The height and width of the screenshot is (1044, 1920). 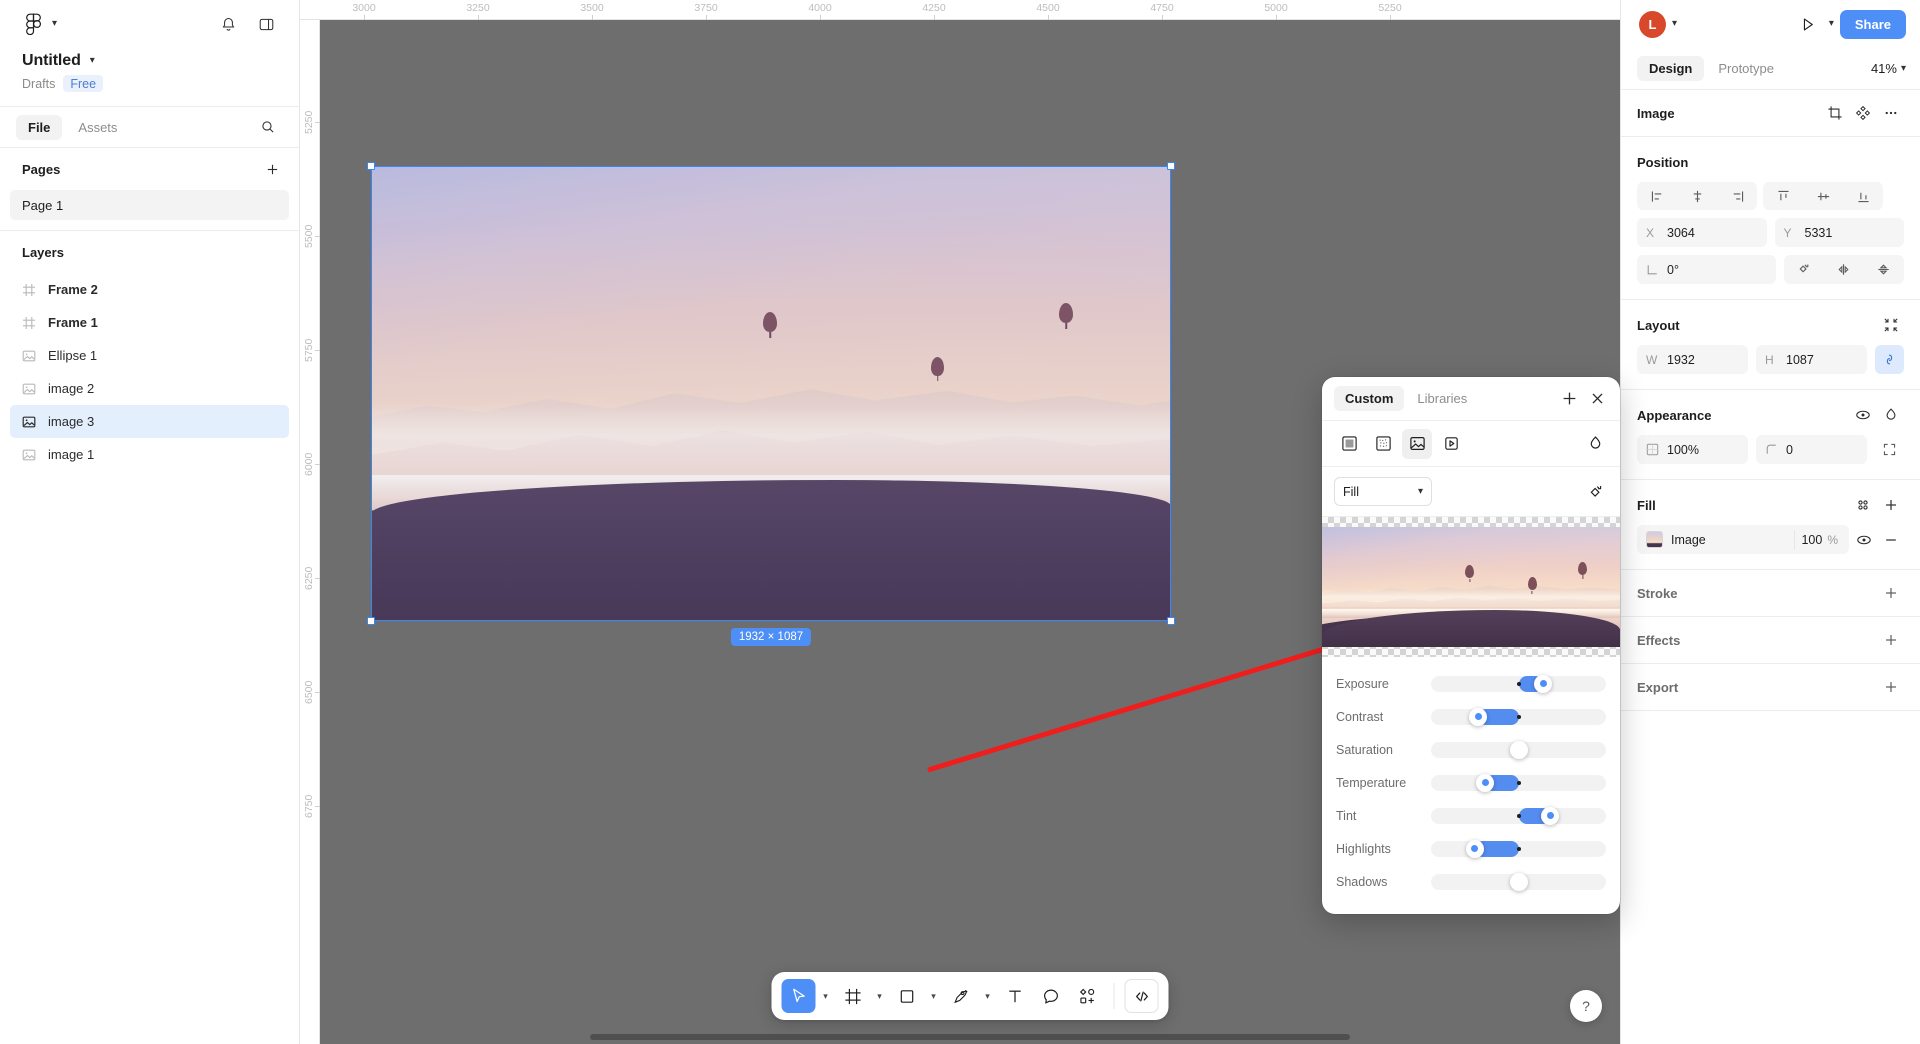 What do you see at coordinates (1746, 68) in the screenshot?
I see `tab-prototype: Prototype` at bounding box center [1746, 68].